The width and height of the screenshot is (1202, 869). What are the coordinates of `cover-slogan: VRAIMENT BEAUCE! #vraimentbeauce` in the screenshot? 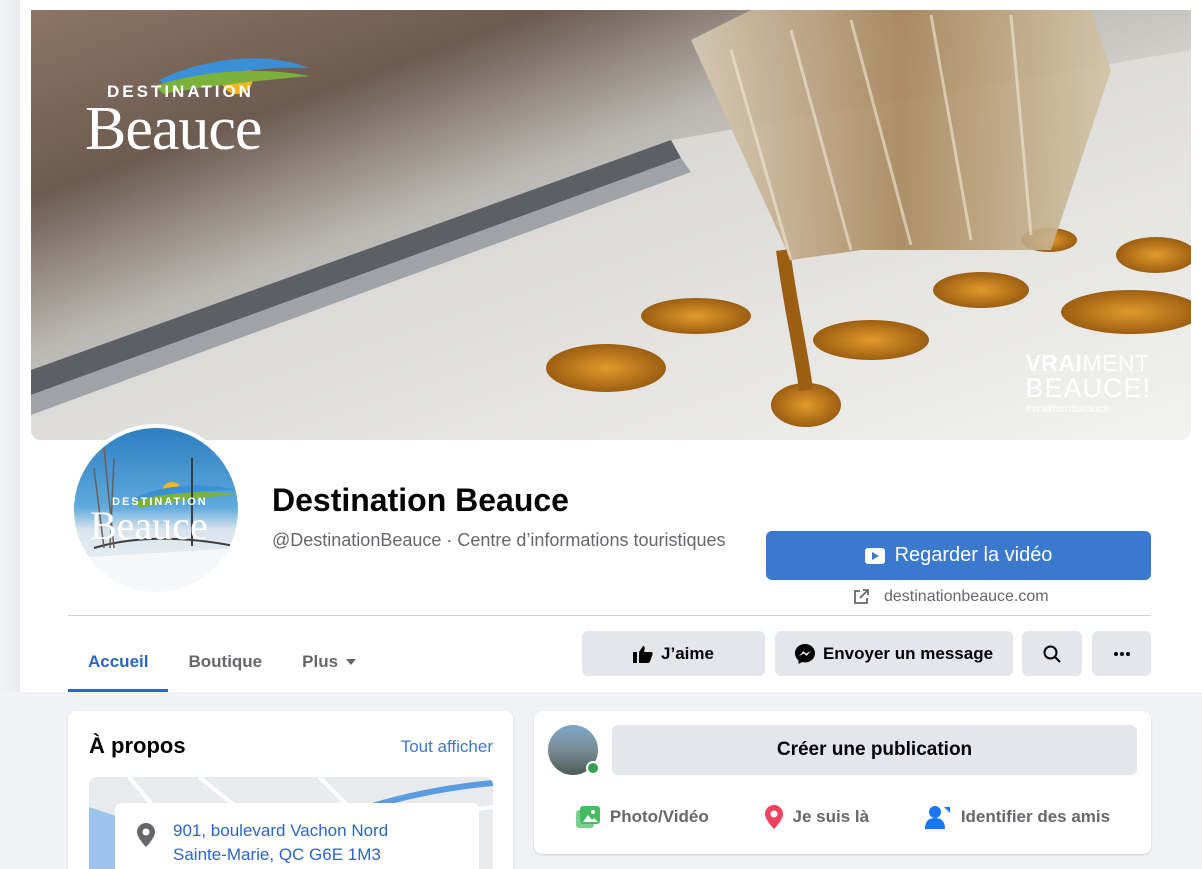 It's located at (1088, 382).